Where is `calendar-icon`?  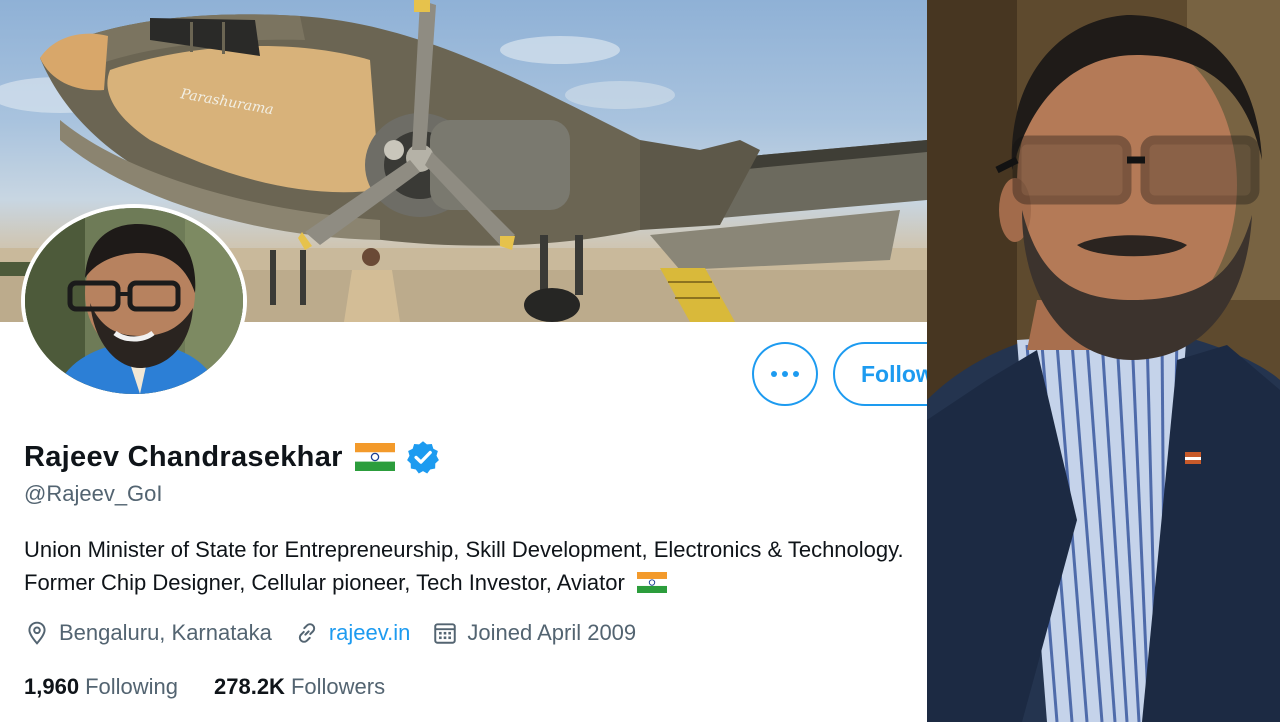 calendar-icon is located at coordinates (445, 633).